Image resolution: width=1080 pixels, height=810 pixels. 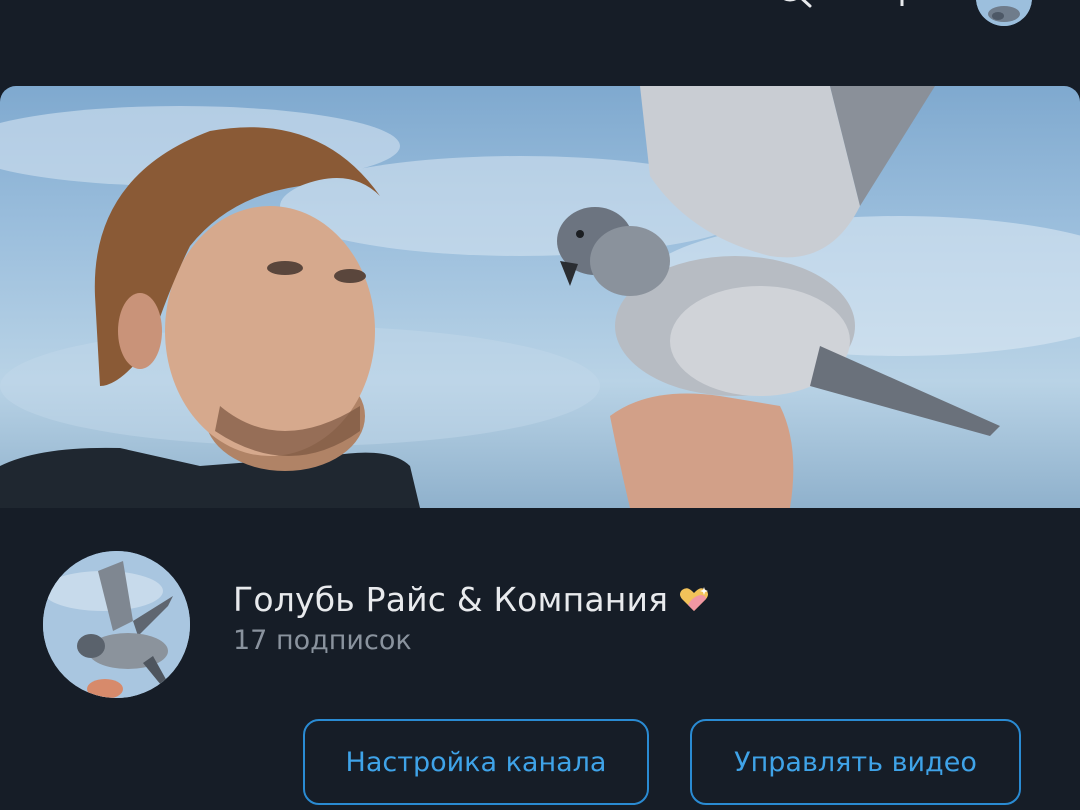 What do you see at coordinates (904, 7) in the screenshot?
I see `mic-icon` at bounding box center [904, 7].